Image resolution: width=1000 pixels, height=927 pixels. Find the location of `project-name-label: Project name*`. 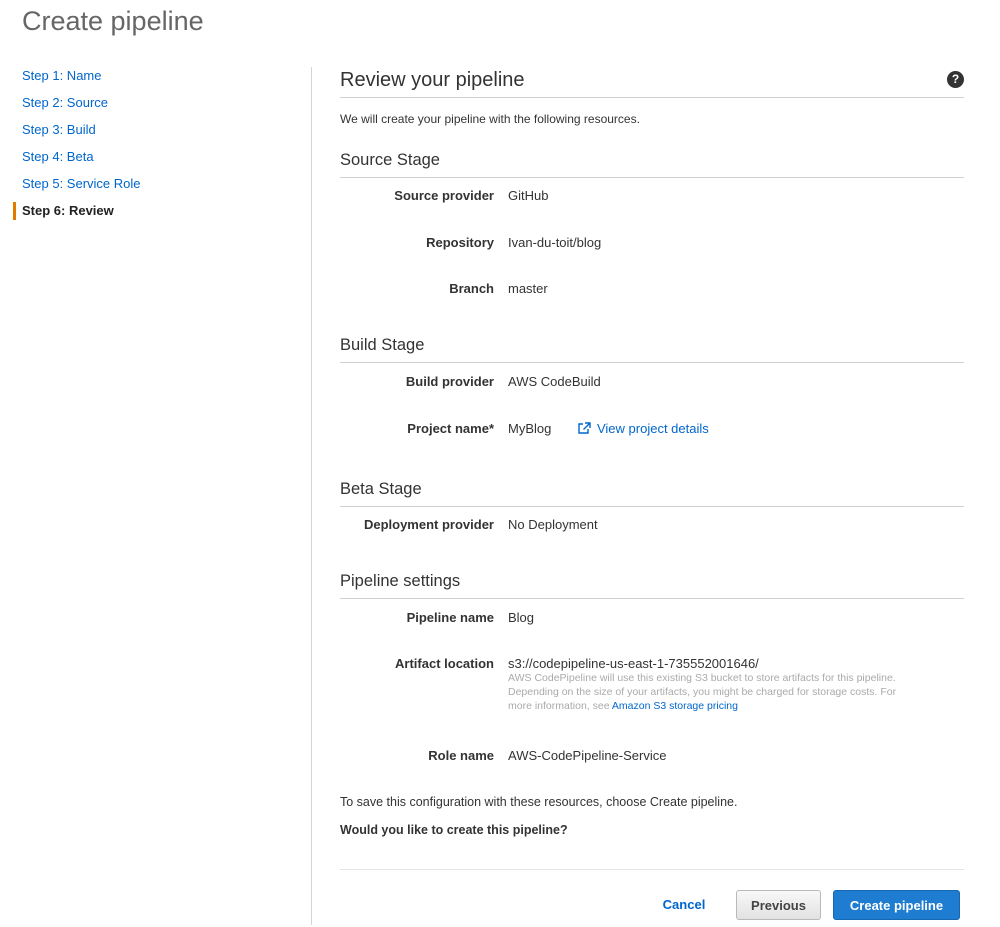

project-name-label: Project name* is located at coordinates (450, 428).